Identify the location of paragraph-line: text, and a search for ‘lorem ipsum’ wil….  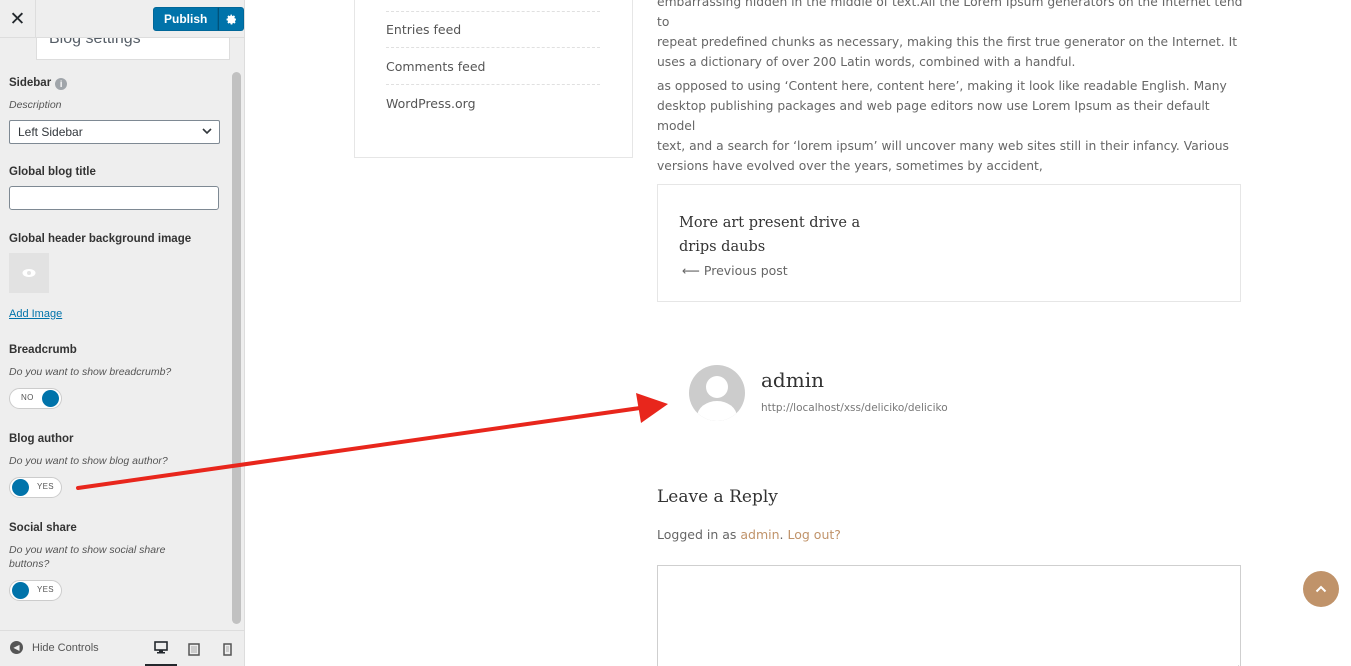
(943, 146).